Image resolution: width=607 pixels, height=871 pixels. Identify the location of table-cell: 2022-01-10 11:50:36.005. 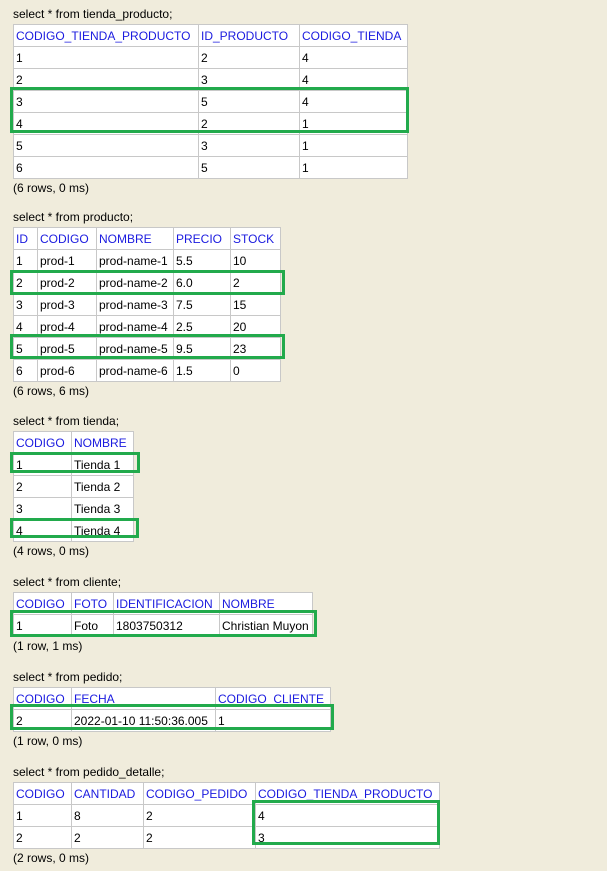
(143, 720).